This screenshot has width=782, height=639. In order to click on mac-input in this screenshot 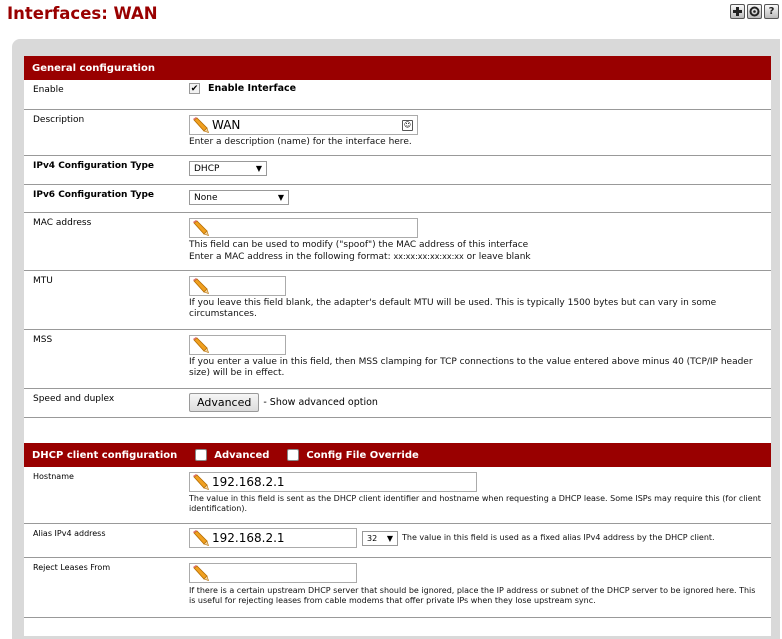, I will do `click(303, 228)`.